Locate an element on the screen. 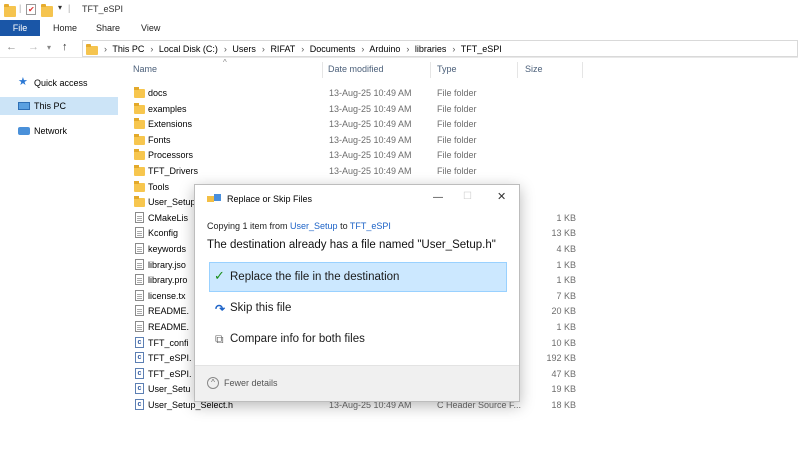 The height and width of the screenshot is (450, 798). navigation-pane: ★ Quick access This PC Network is located at coordinates (61, 254).